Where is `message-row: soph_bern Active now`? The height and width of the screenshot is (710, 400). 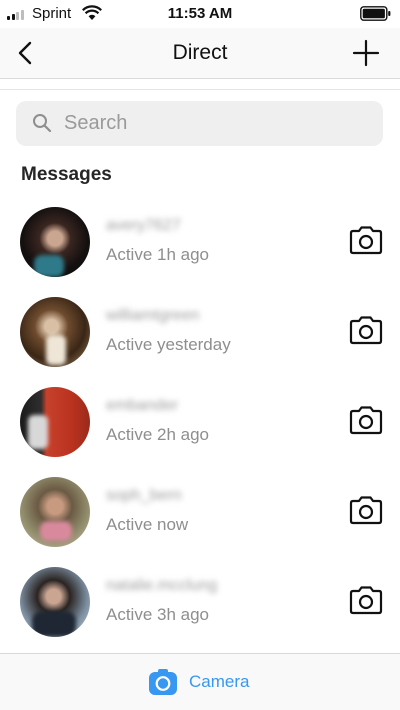
message-row: soph_bern Active now is located at coordinates (200, 515).